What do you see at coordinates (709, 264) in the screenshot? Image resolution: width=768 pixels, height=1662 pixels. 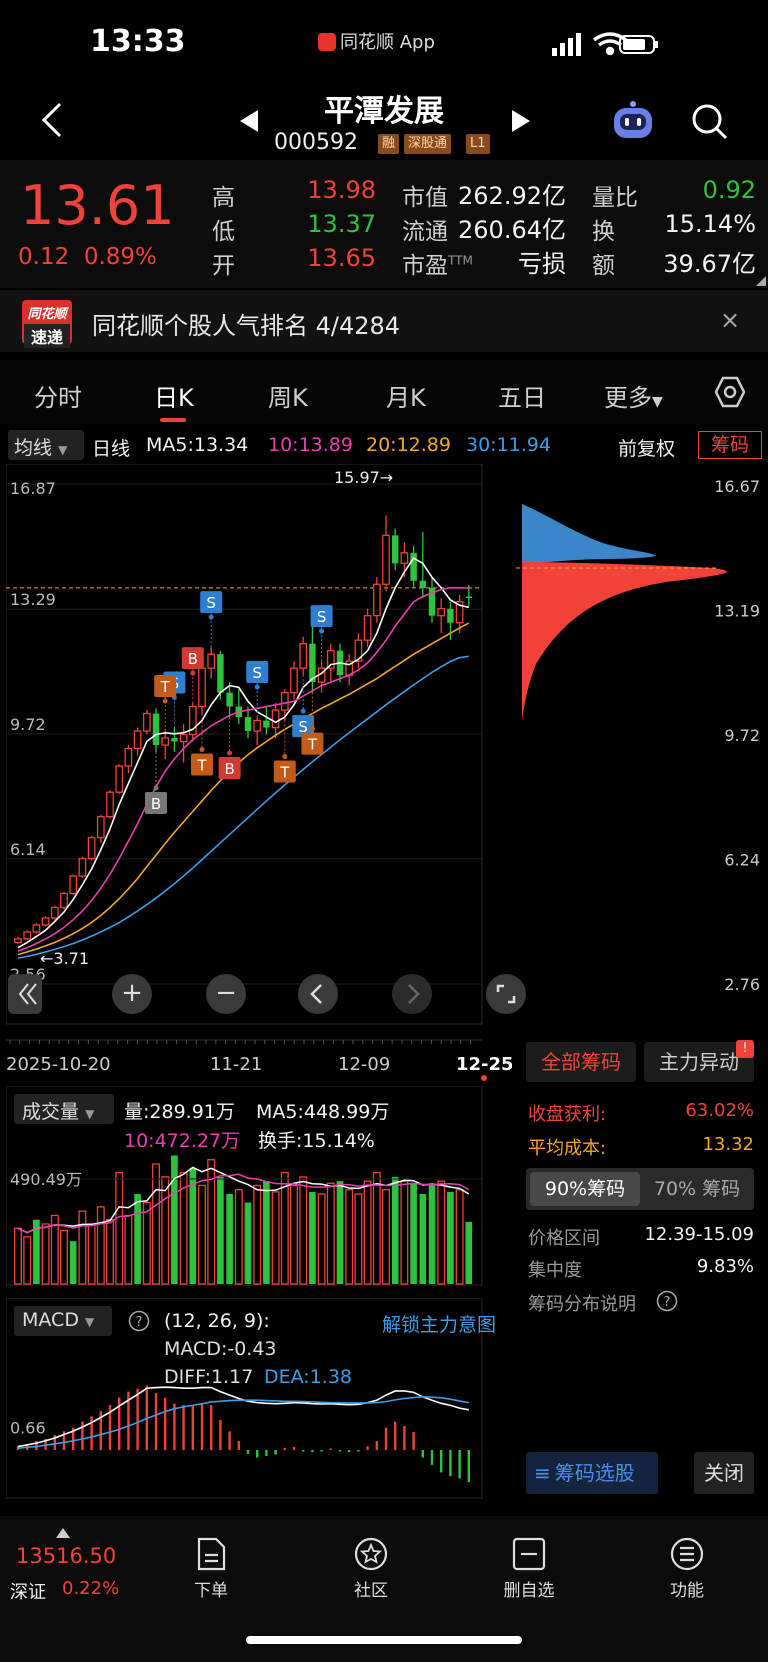 I see `amount-value: 39.67亿` at bounding box center [709, 264].